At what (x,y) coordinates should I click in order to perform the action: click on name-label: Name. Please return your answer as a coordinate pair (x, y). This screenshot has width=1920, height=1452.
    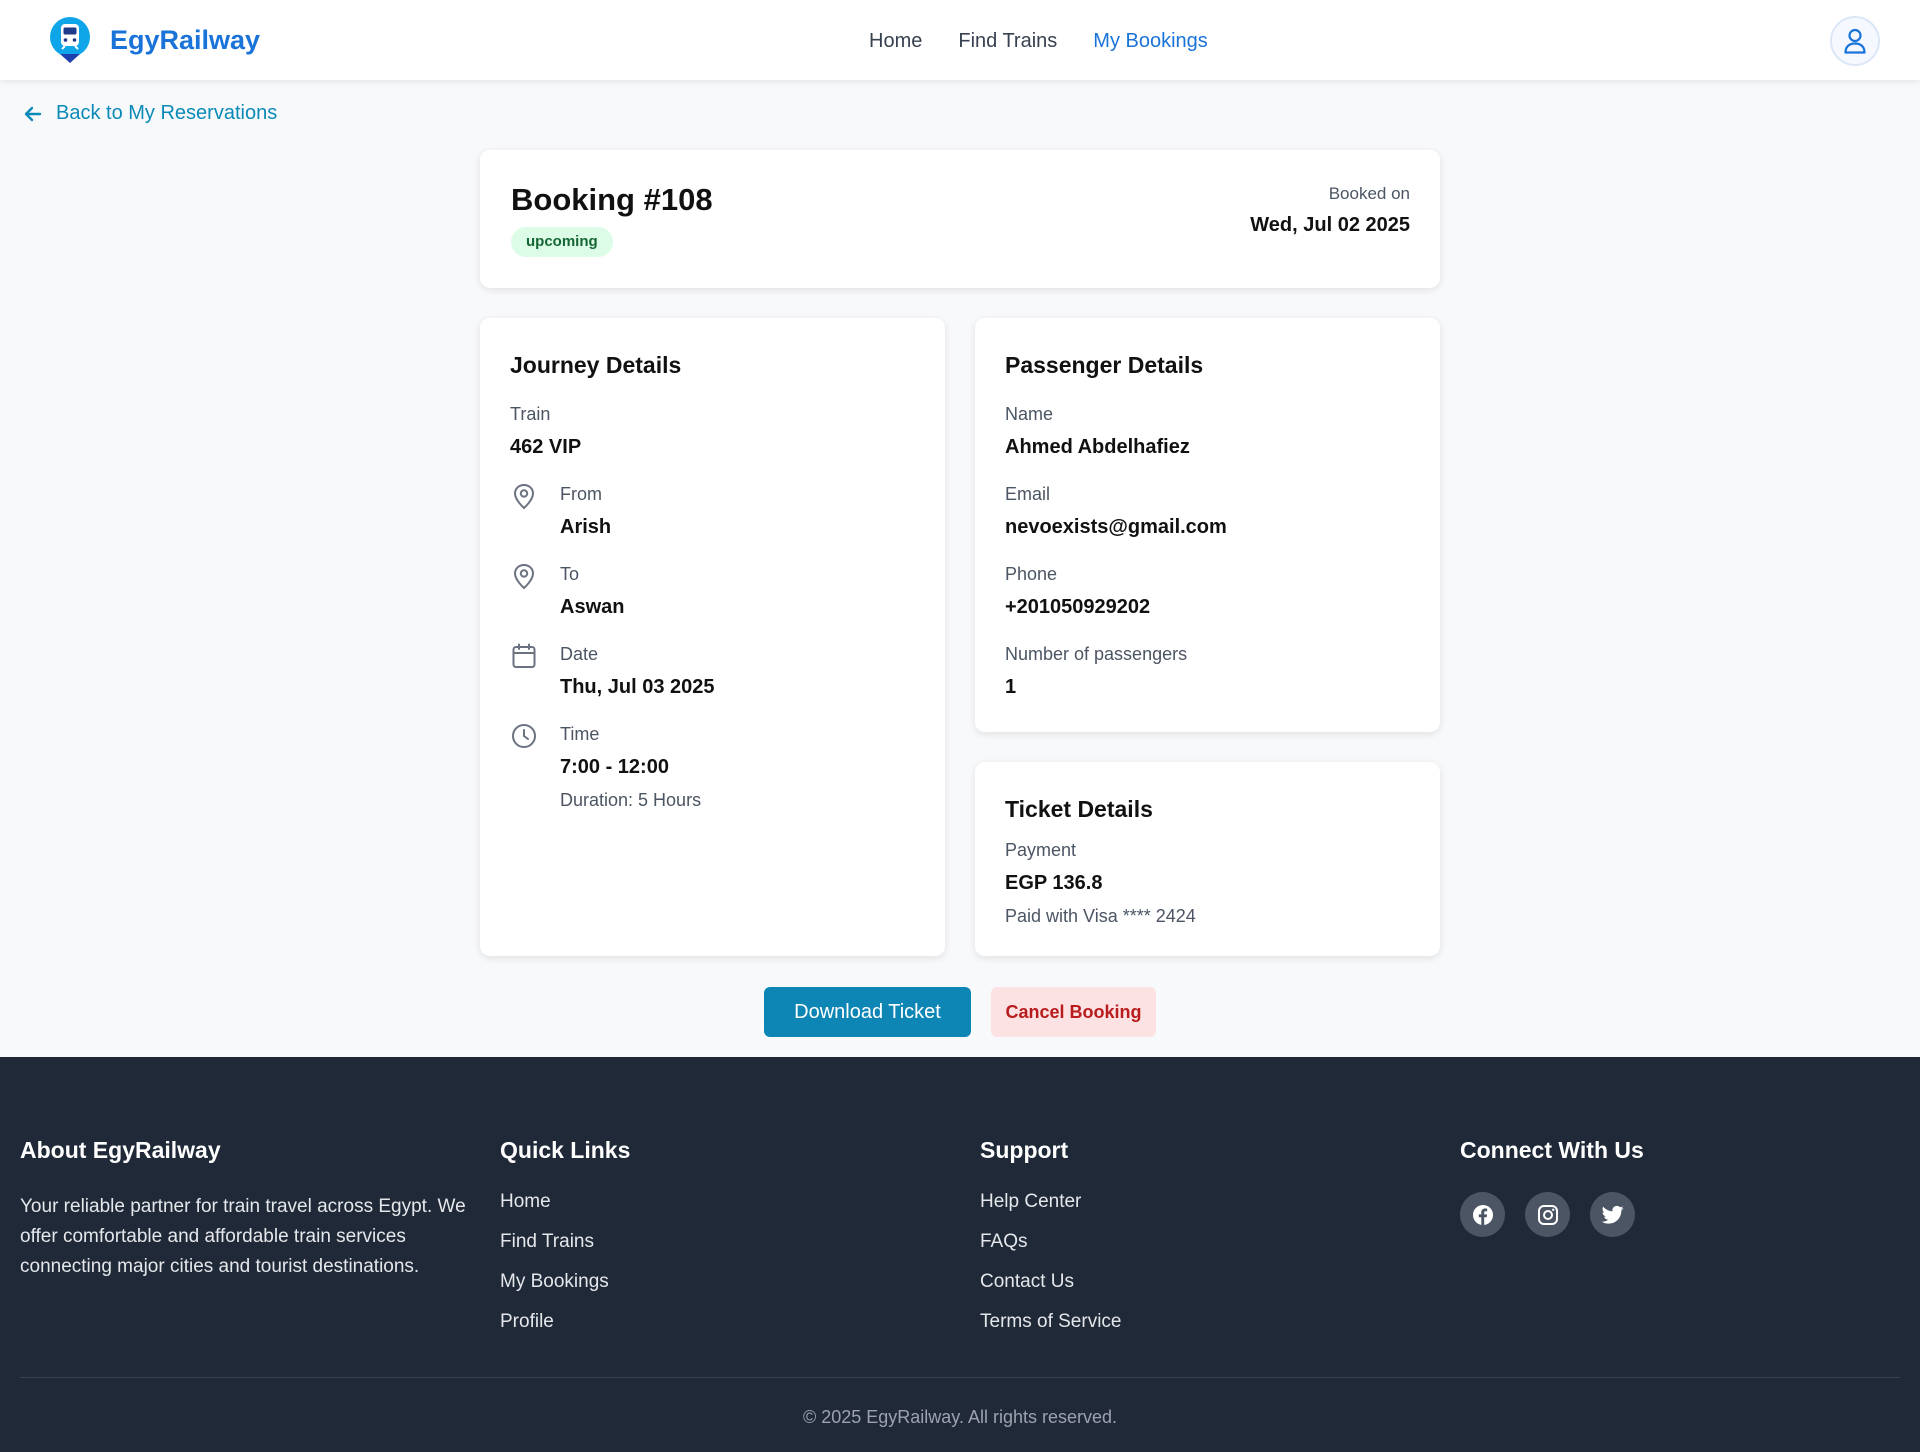
    Looking at the image, I should click on (1029, 414).